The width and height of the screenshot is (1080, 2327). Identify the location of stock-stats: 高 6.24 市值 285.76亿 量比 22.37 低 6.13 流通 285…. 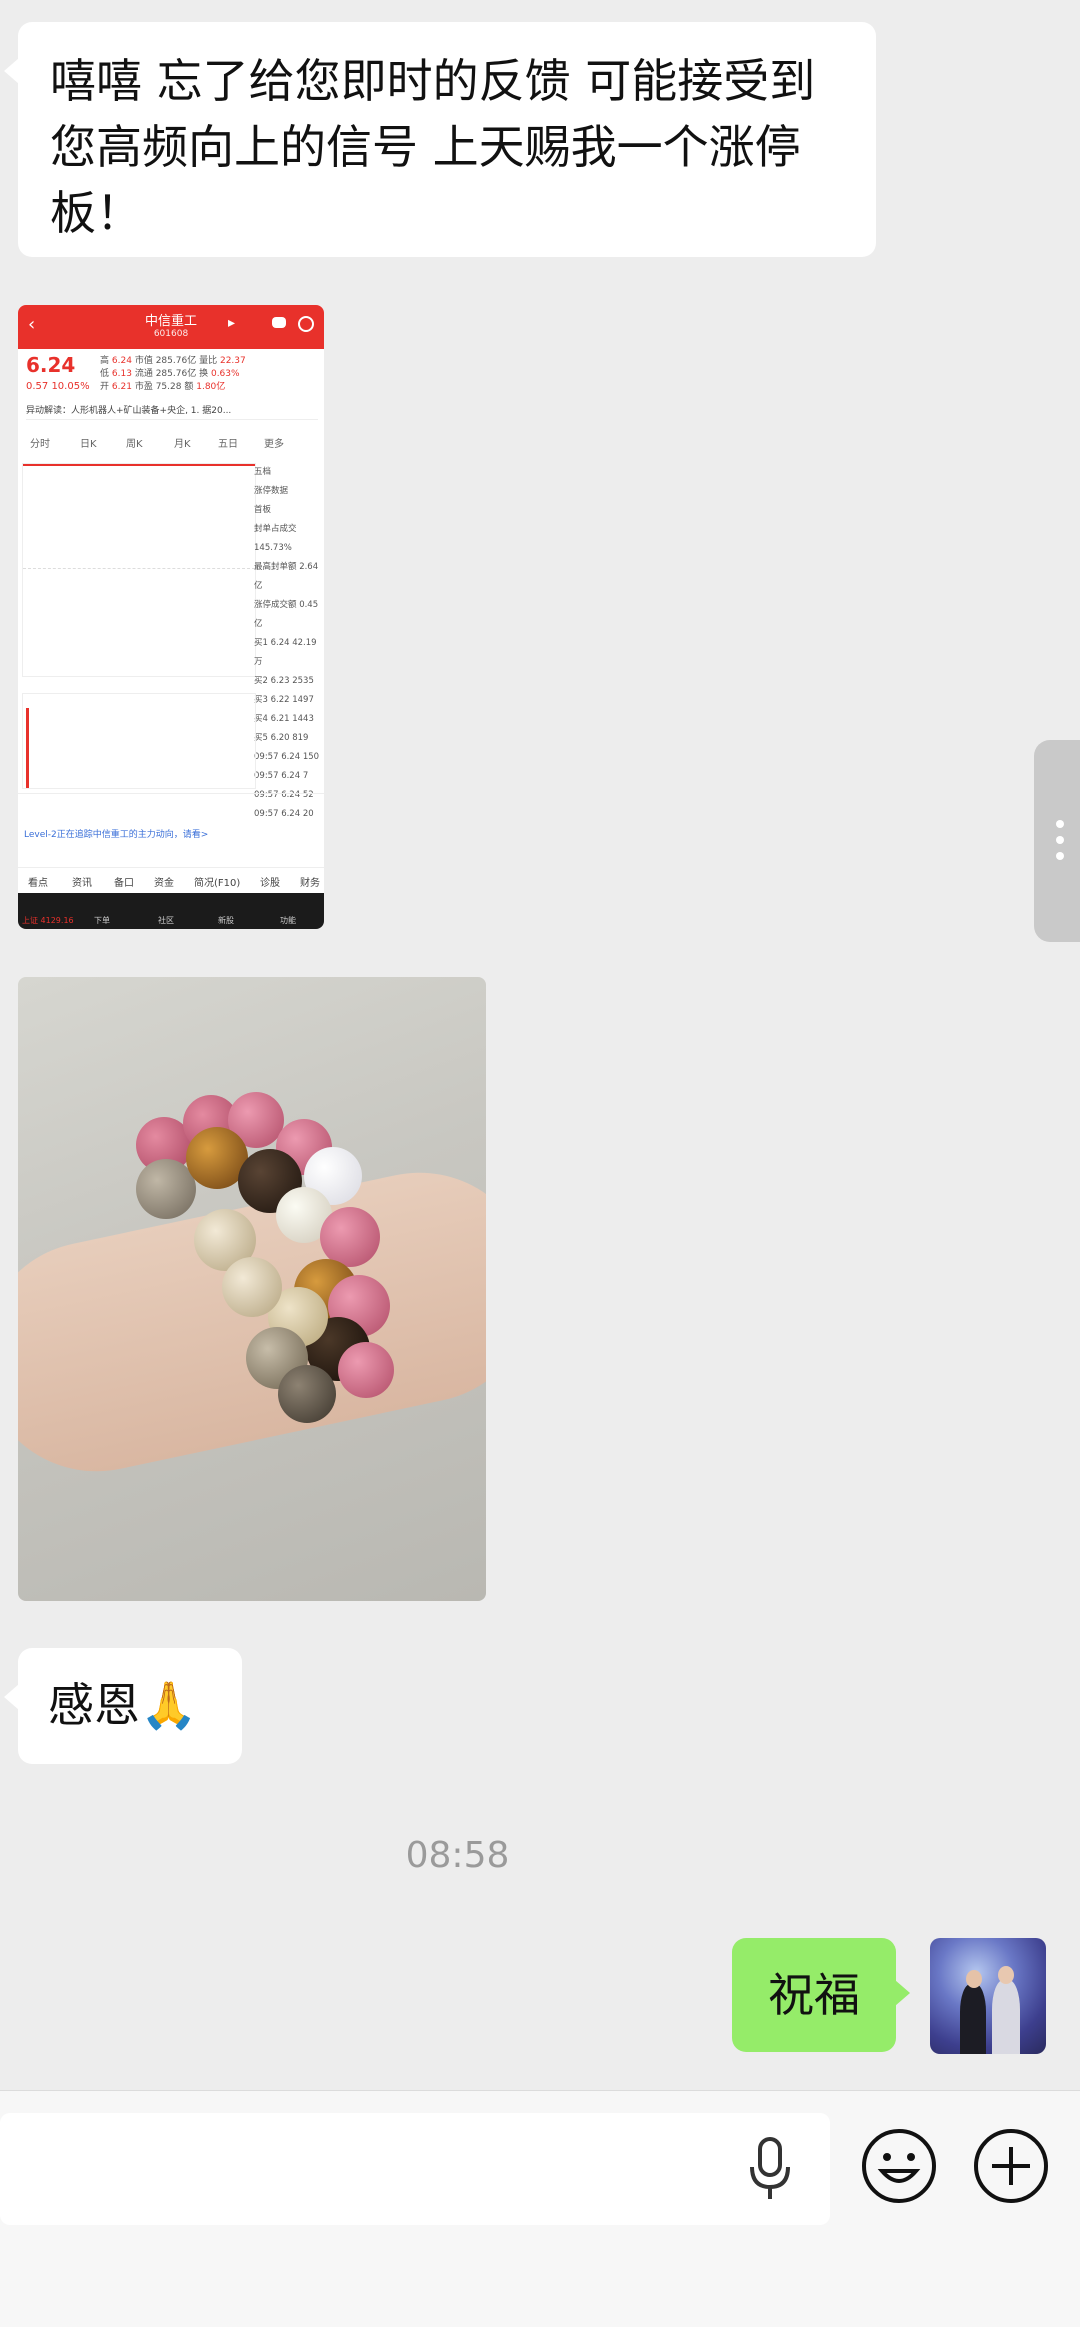
(209, 374).